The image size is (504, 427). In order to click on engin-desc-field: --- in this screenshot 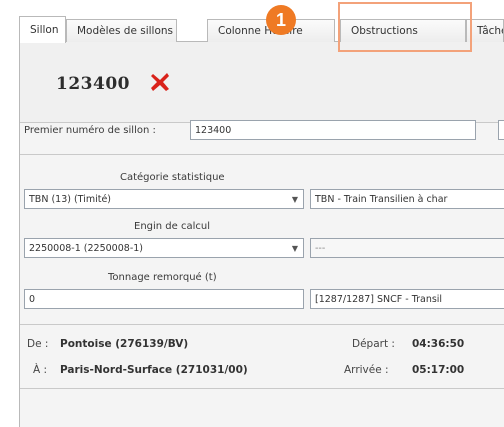, I will do `click(407, 248)`.